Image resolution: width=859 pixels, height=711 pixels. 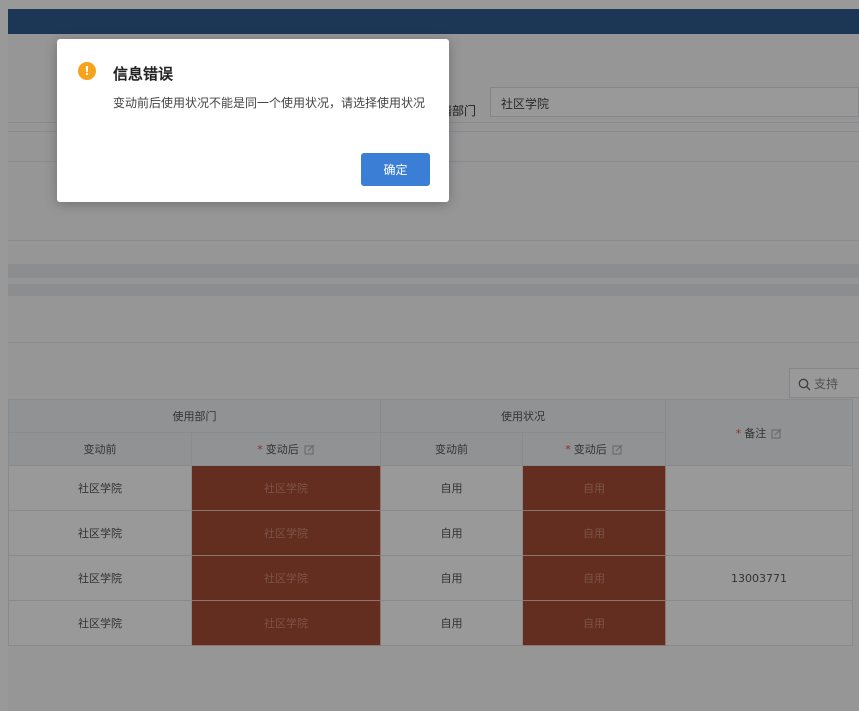 What do you see at coordinates (143, 74) in the screenshot?
I see `dialog-title: 信息错误` at bounding box center [143, 74].